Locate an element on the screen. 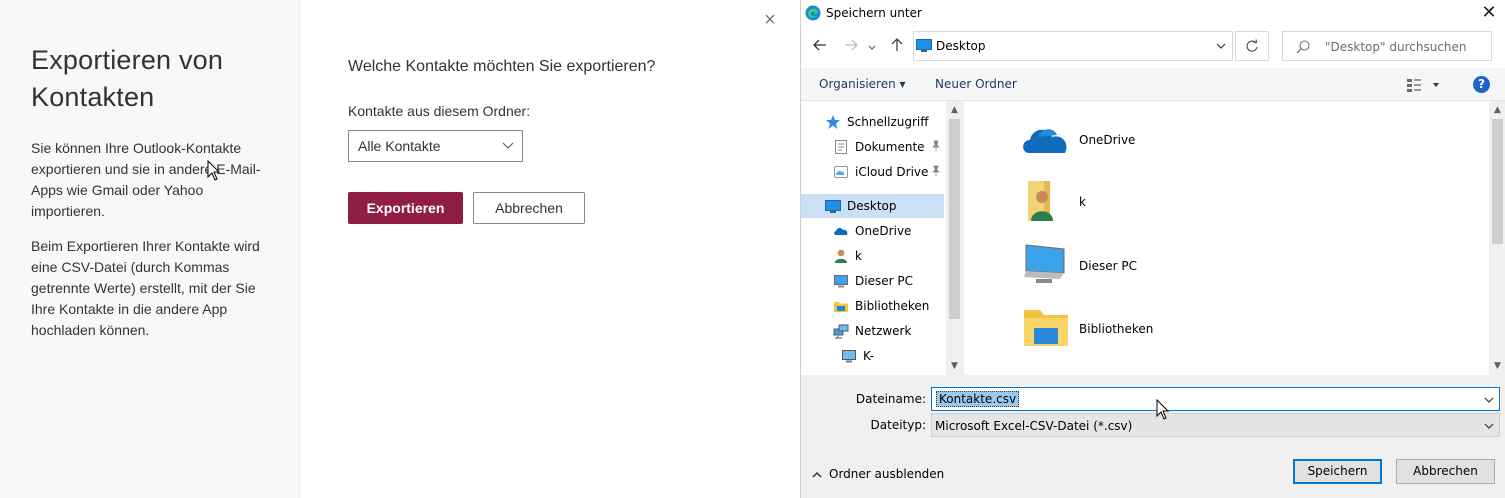  tree-item-label: Dieser PC is located at coordinates (884, 281).